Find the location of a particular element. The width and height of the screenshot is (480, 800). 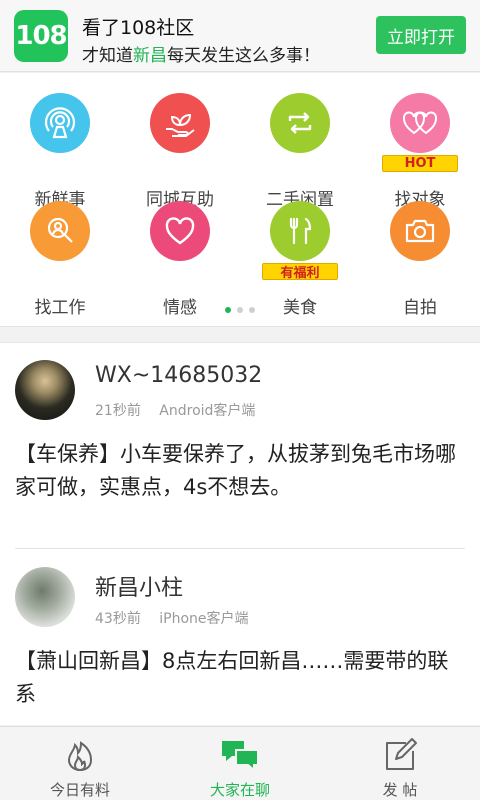

tab-label: 今日有料 is located at coordinates (79, 790).